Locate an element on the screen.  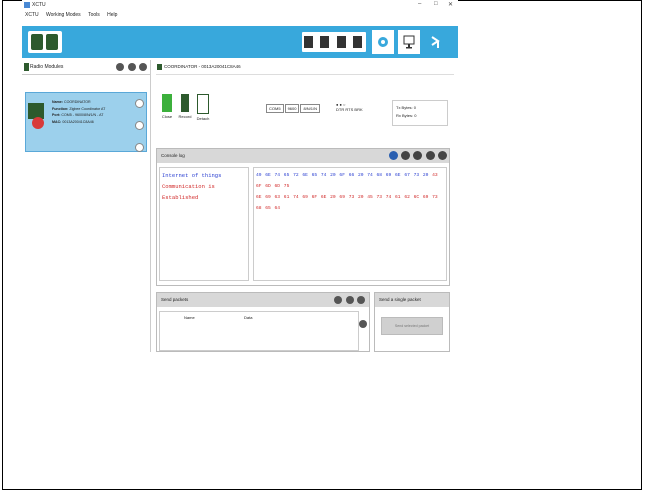
console-log-header: Console log is located at coordinates (303, 156).